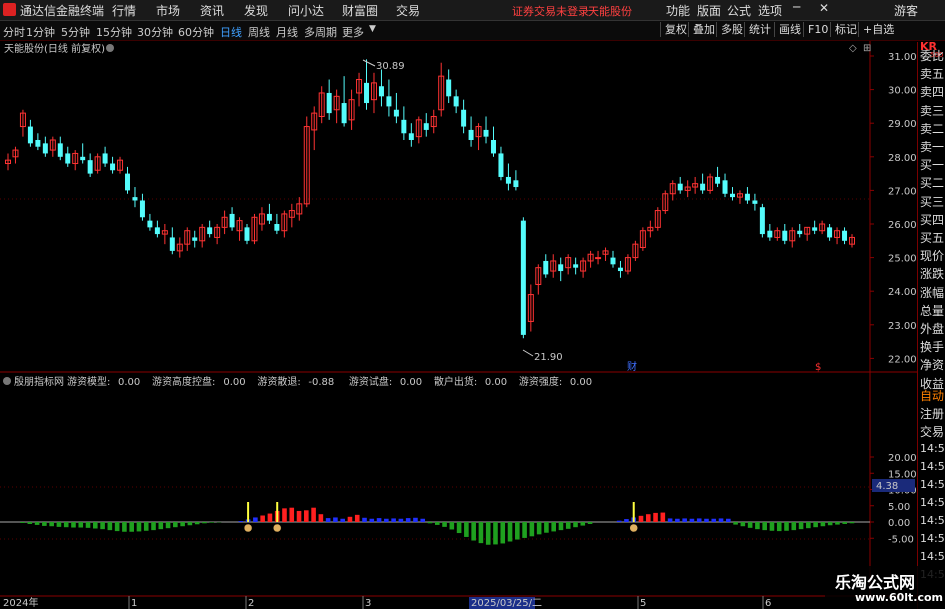 Image resolution: width=945 pixels, height=609 pixels. What do you see at coordinates (906, 10) in the screenshot?
I see `user-label: 游客` at bounding box center [906, 10].